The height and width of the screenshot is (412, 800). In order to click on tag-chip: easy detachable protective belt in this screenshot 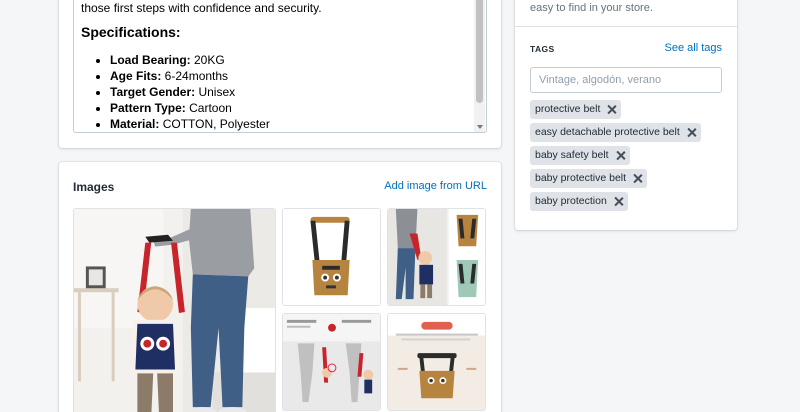, I will do `click(615, 132)`.